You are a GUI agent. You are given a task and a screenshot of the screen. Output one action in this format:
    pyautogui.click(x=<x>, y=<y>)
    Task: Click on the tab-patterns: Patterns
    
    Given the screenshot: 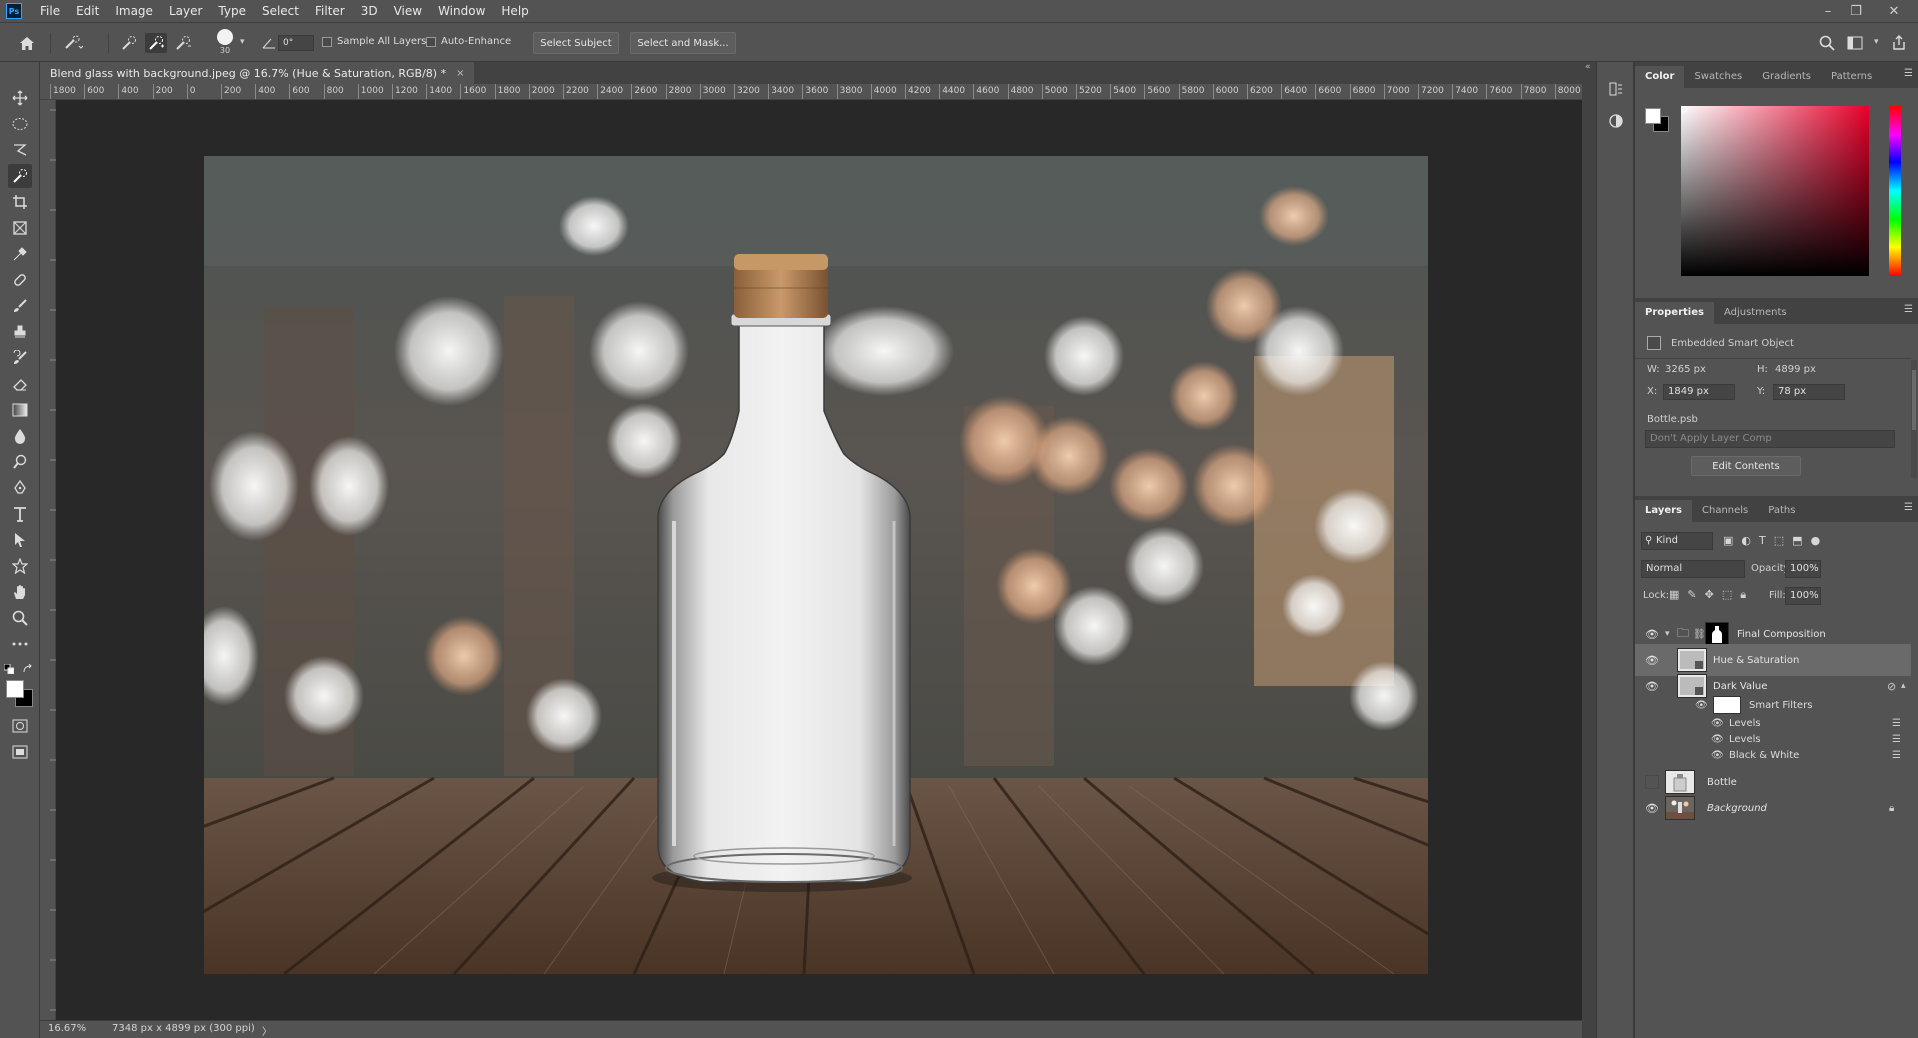 What is the action you would take?
    pyautogui.click(x=1851, y=77)
    